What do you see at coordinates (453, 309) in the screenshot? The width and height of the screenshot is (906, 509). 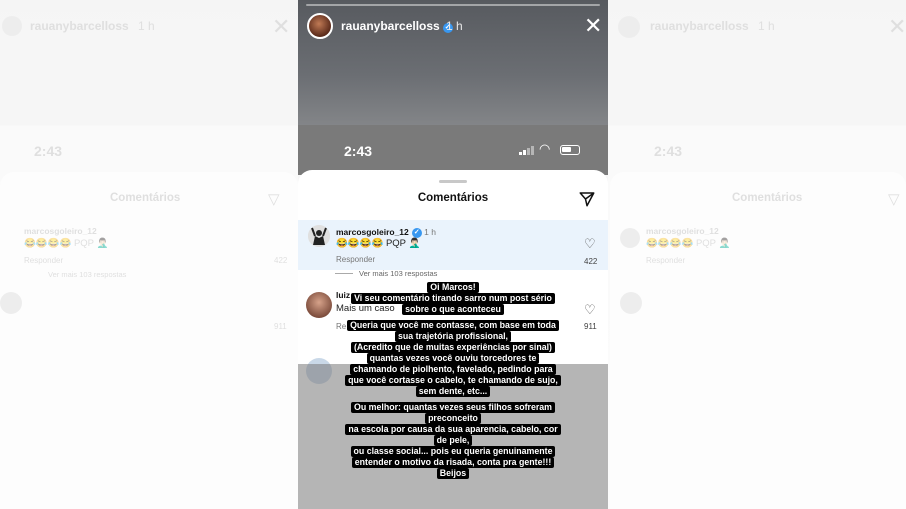 I see `caption-line: sobre o que aconteceu` at bounding box center [453, 309].